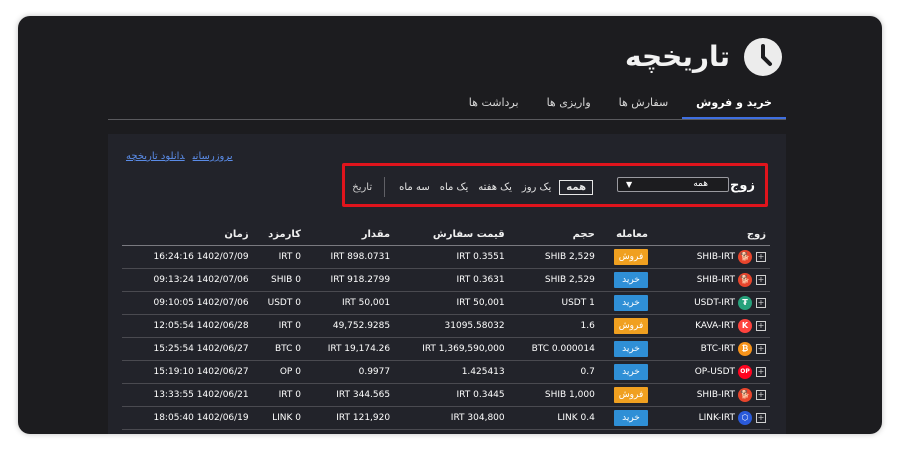  What do you see at coordinates (286, 418) in the screenshot?
I see `fee-value: LINK 0` at bounding box center [286, 418].